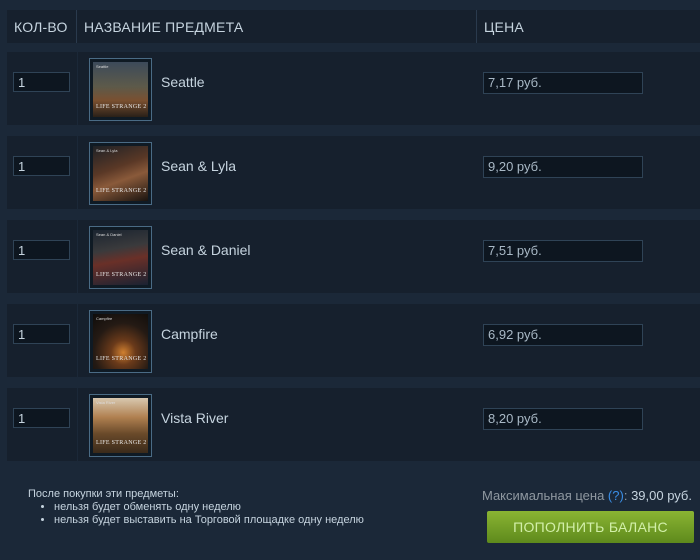 This screenshot has width=700, height=560. What do you see at coordinates (543, 495) in the screenshot?
I see `max-price-label: Максимальная цена` at bounding box center [543, 495].